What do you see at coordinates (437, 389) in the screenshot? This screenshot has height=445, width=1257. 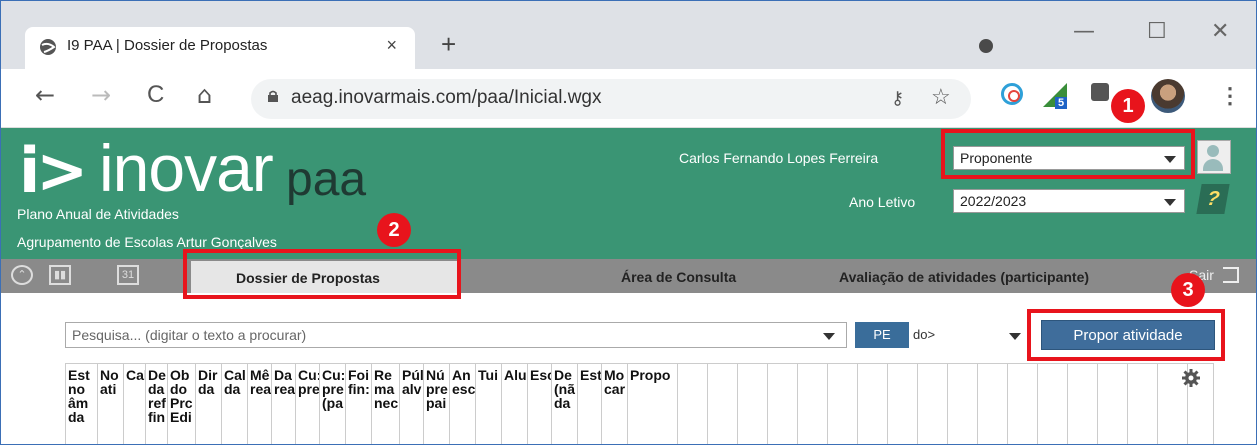 I see `column-header-label: Nú pre pai` at bounding box center [437, 389].